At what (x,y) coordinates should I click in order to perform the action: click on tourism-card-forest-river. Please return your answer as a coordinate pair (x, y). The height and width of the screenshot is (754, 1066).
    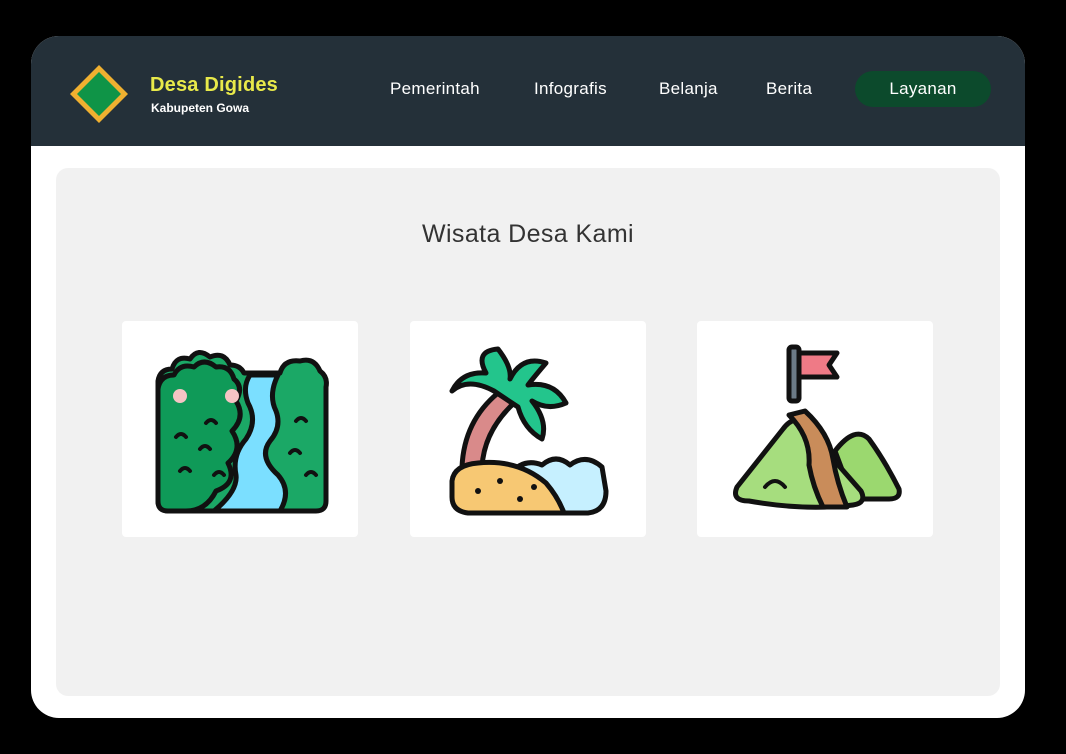
    Looking at the image, I should click on (240, 429).